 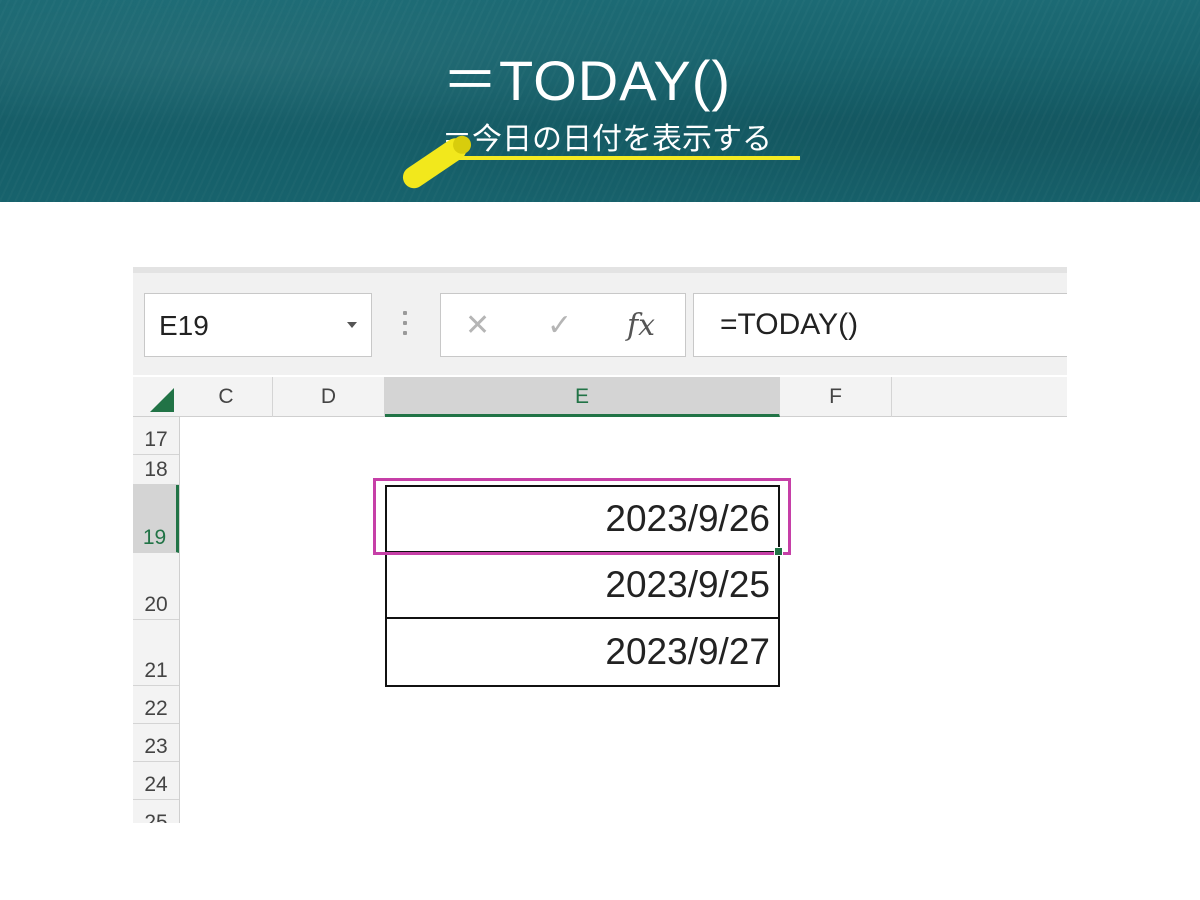 I want to click on formula-bar: E19 ✕ ✓ fx =TODAY(), so click(x=600, y=321).